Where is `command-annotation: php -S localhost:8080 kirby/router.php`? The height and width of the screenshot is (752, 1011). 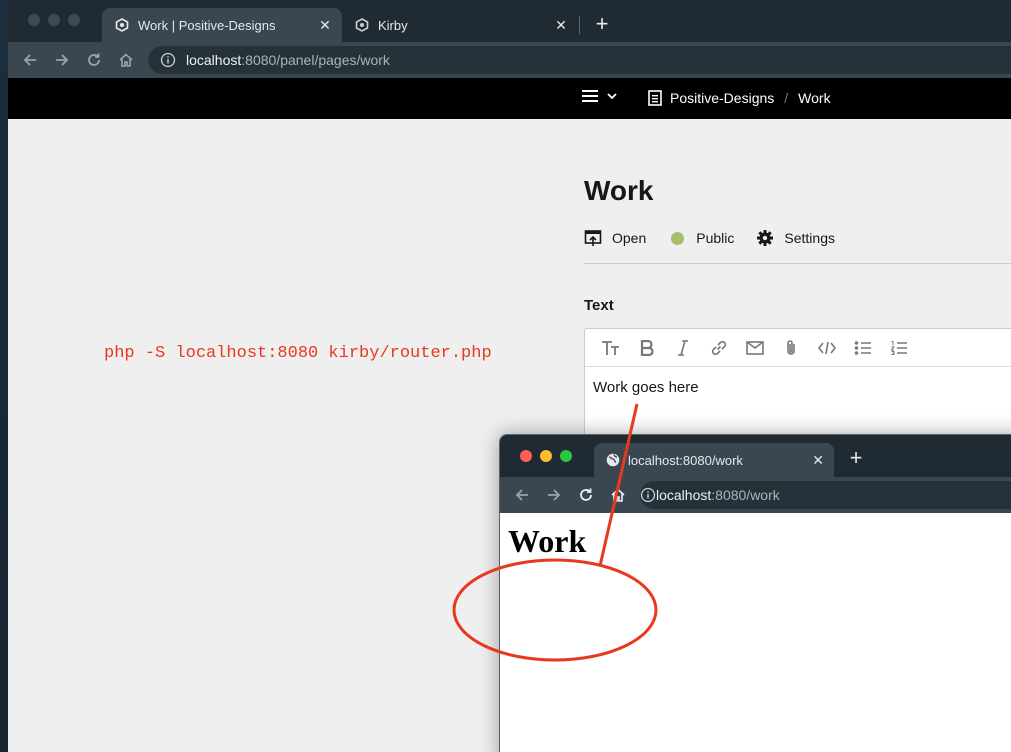 command-annotation: php -S localhost:8080 kirby/router.php is located at coordinates (298, 353).